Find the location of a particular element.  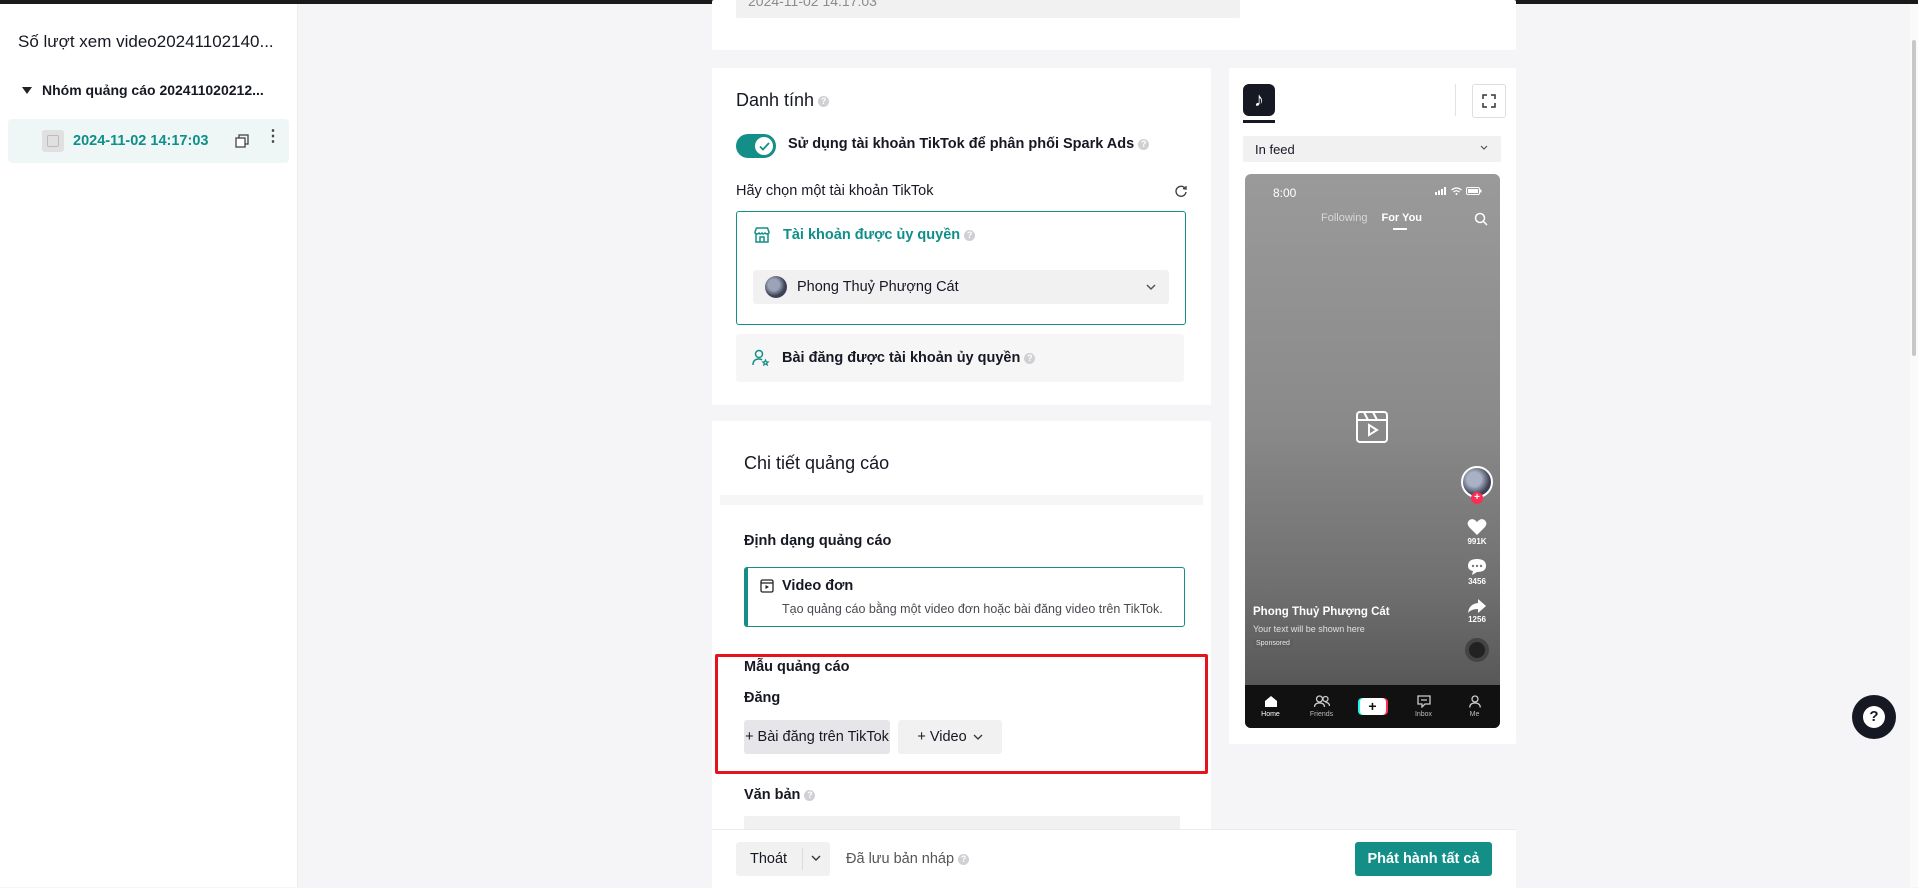

status-time: 8:00 is located at coordinates (1285, 193).